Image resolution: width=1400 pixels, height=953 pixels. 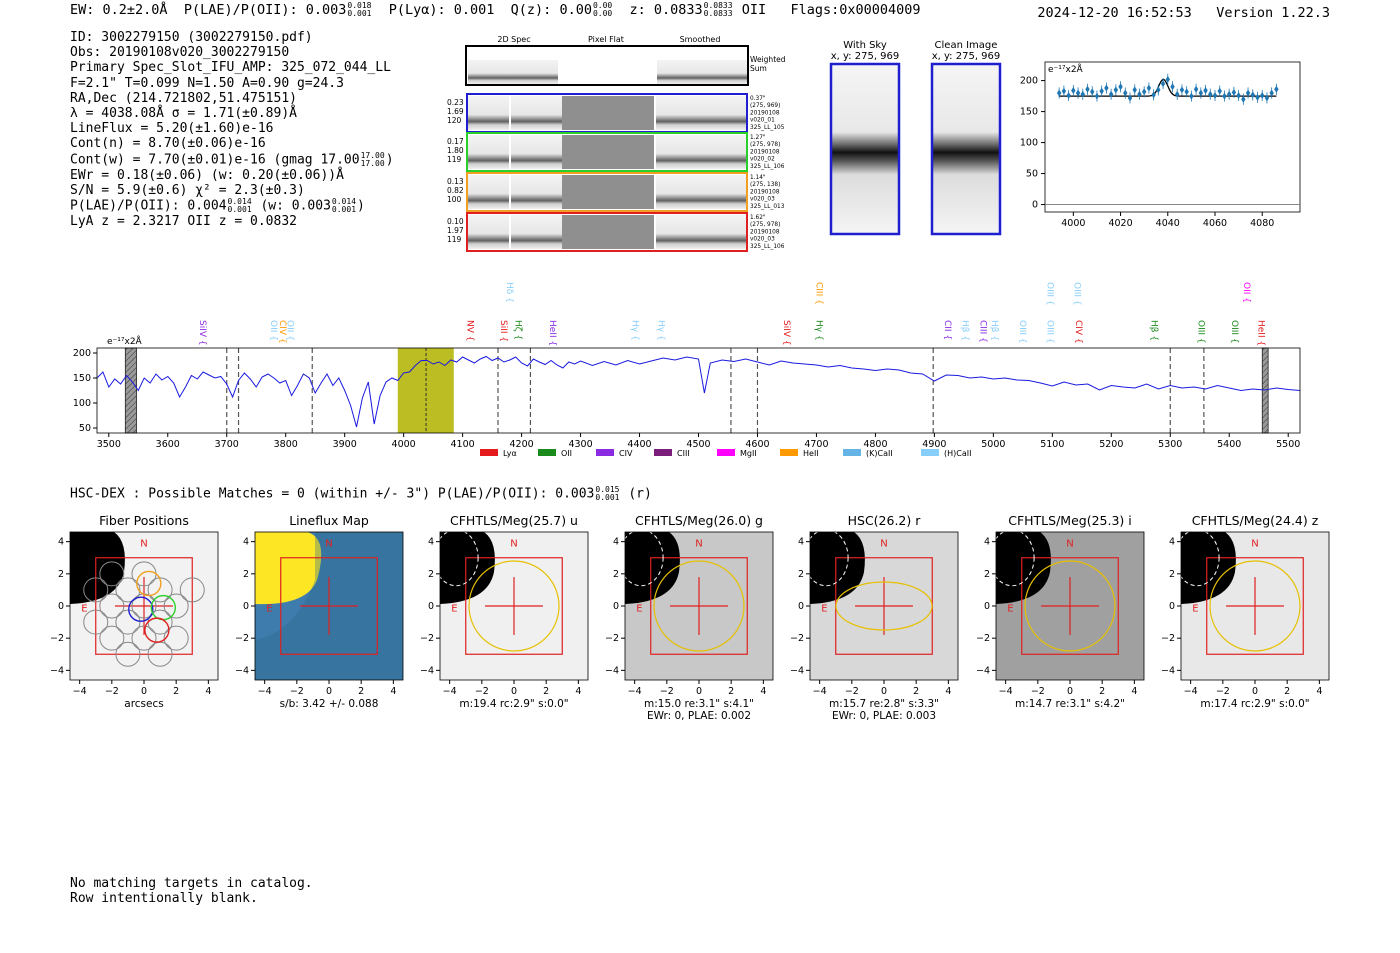 What do you see at coordinates (125, 341) in the screenshot?
I see `spectrum-unit-label: e⁻¹⁷x2Å` at bounding box center [125, 341].